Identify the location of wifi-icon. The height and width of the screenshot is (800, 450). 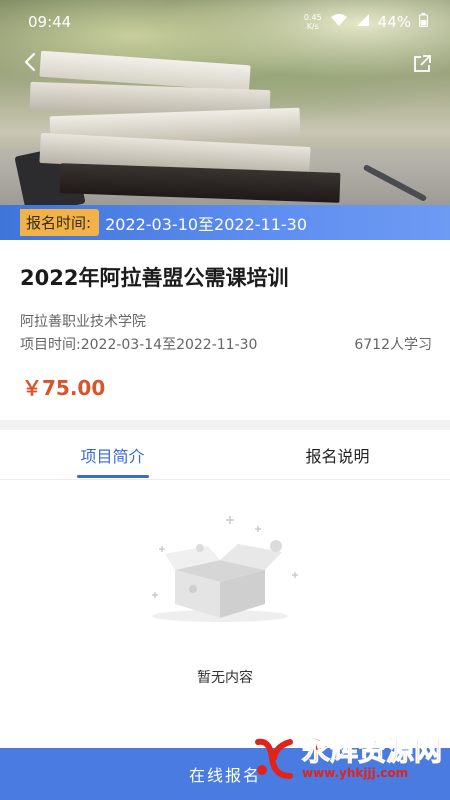
(339, 22).